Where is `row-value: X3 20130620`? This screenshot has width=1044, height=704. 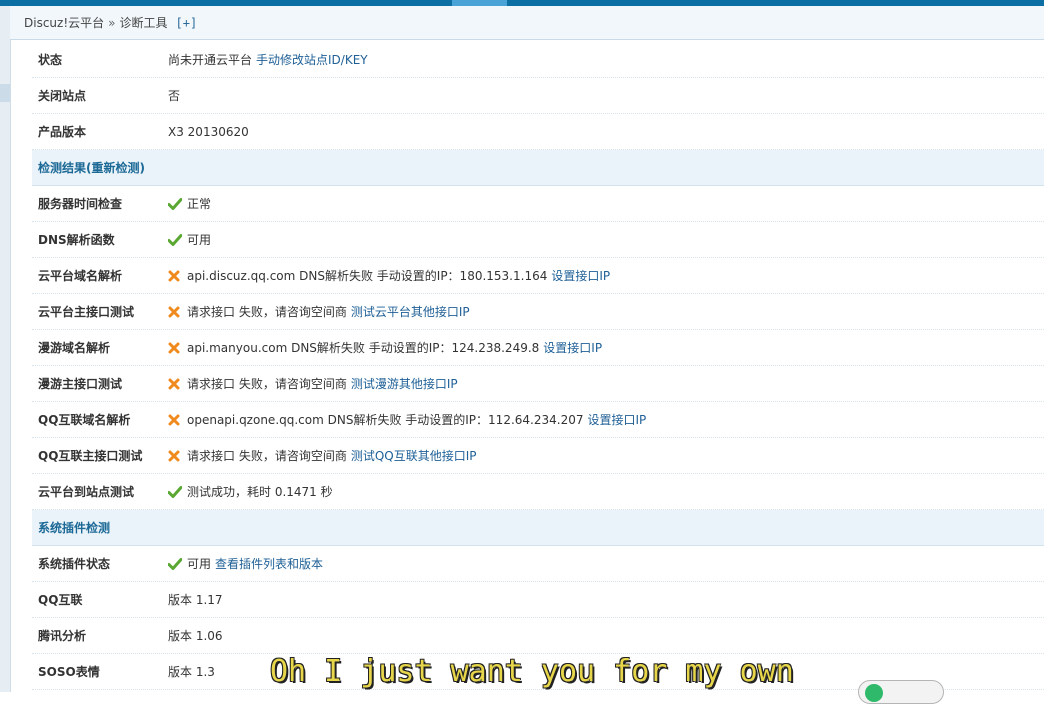
row-value: X3 20130620 is located at coordinates (208, 132).